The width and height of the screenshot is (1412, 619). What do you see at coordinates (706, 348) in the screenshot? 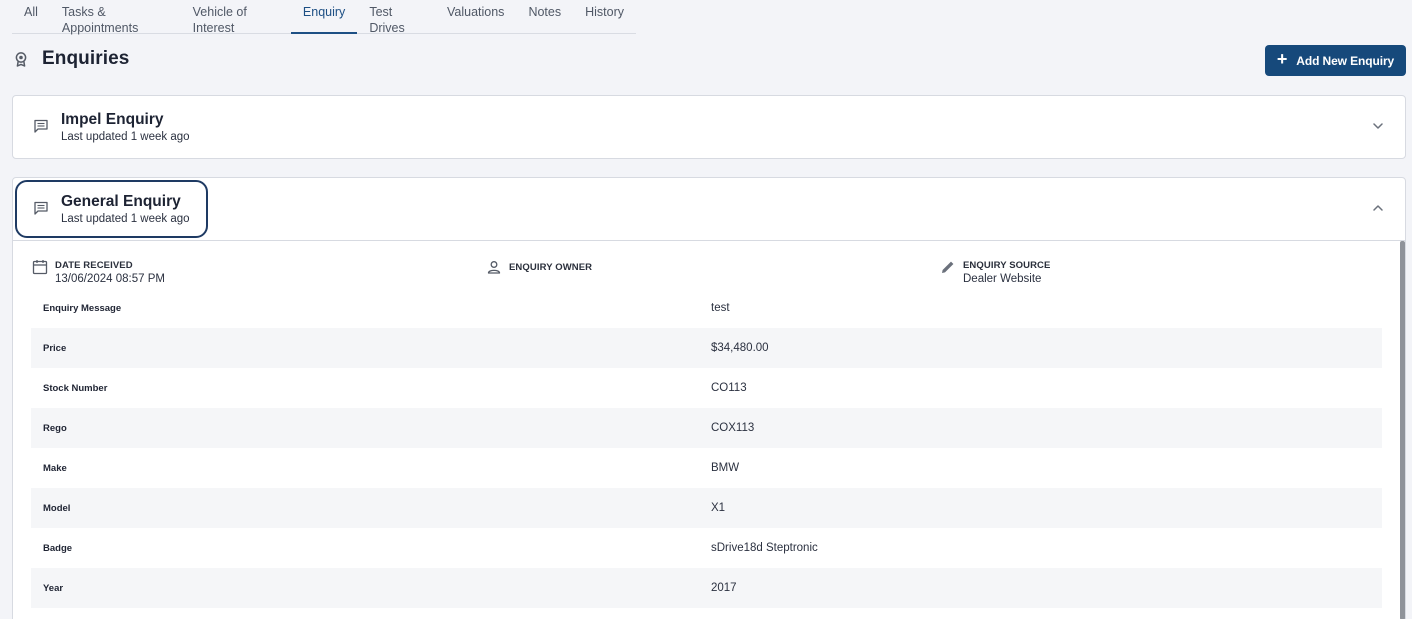
I see `detail-row: Price $34,480.00` at bounding box center [706, 348].